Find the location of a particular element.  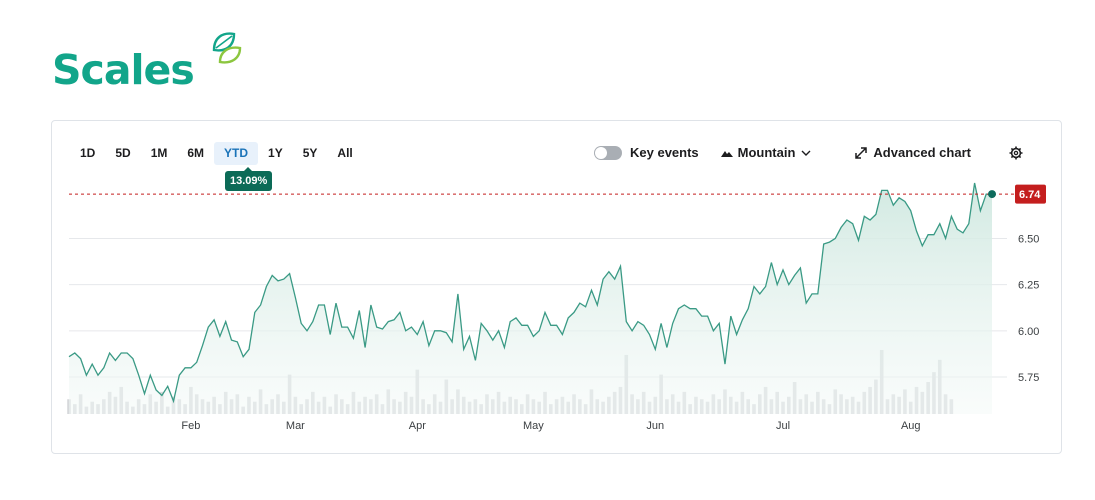

y-tick-label: 6.25 is located at coordinates (1028, 286).